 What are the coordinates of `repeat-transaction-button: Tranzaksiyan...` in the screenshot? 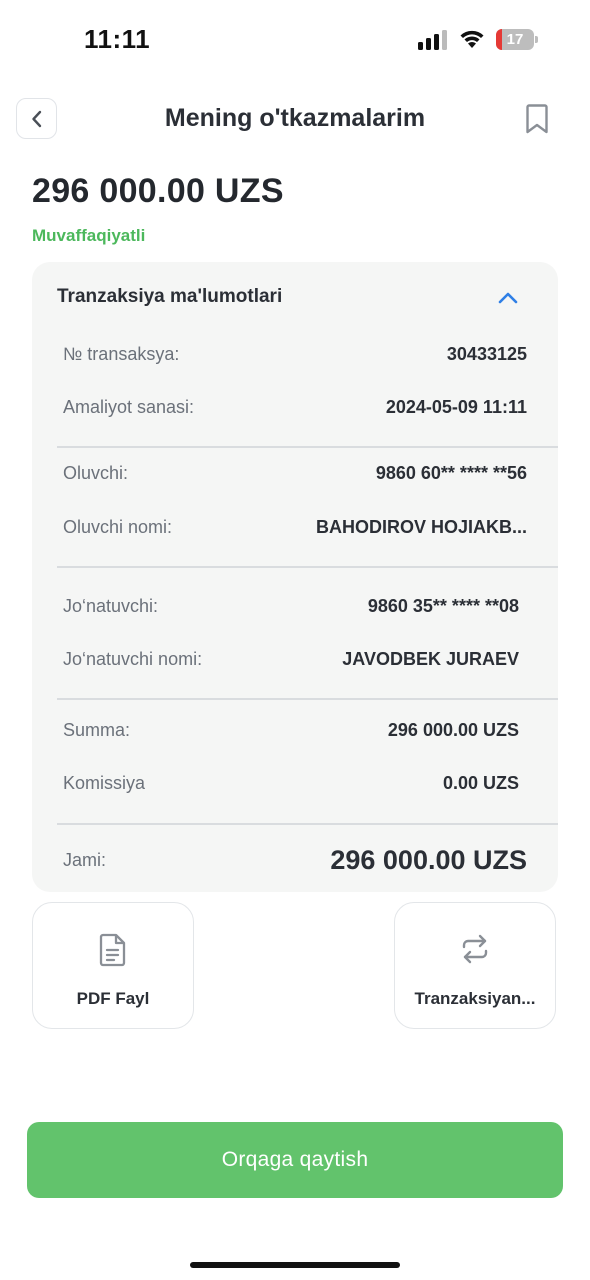 It's located at (475, 965).